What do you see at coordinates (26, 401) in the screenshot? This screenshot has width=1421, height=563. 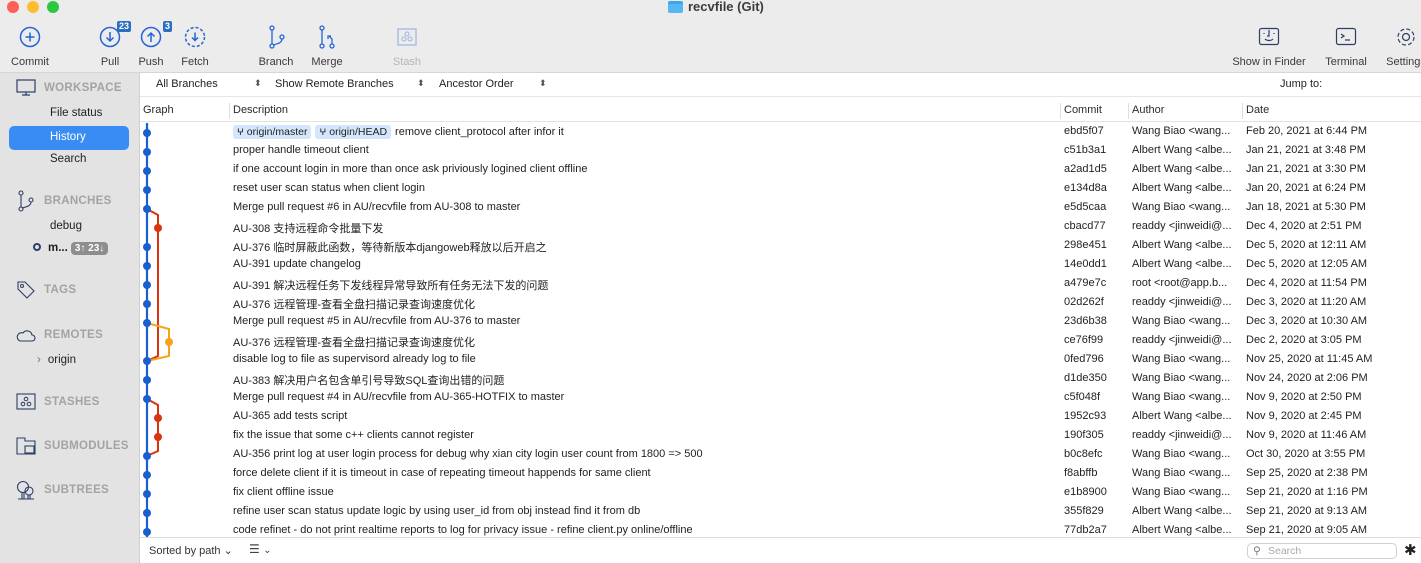 I see `stash-icon` at bounding box center [26, 401].